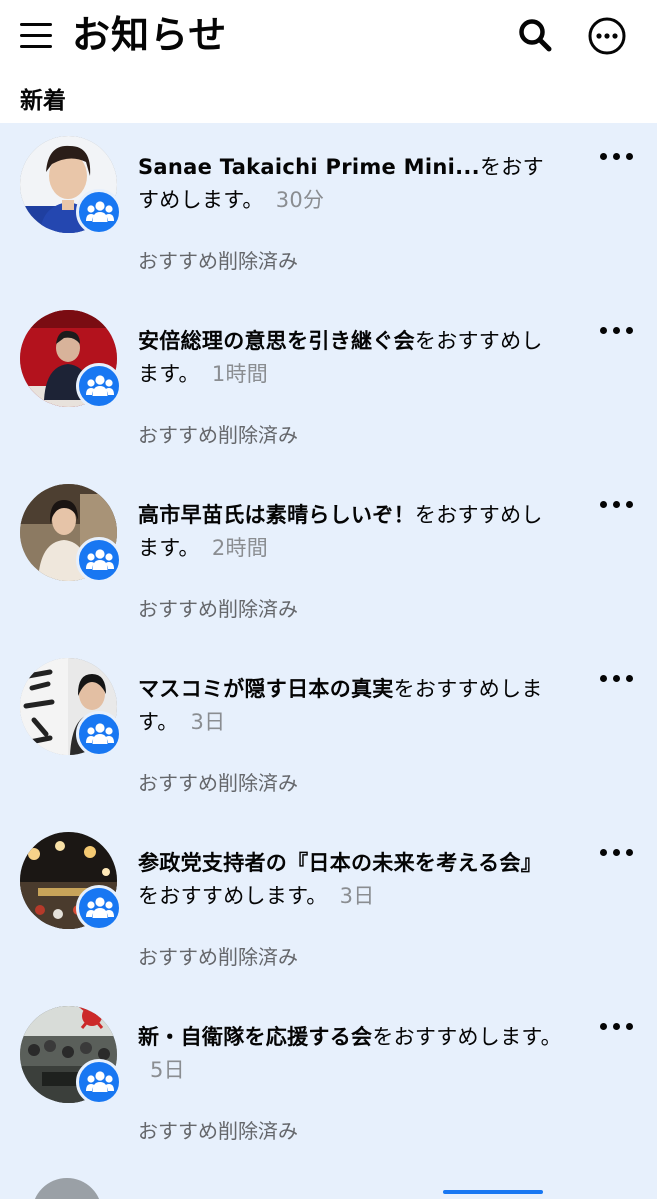 This screenshot has width=657, height=1199. Describe the element at coordinates (493, 1192) in the screenshot. I see `scroll-indicator` at that location.